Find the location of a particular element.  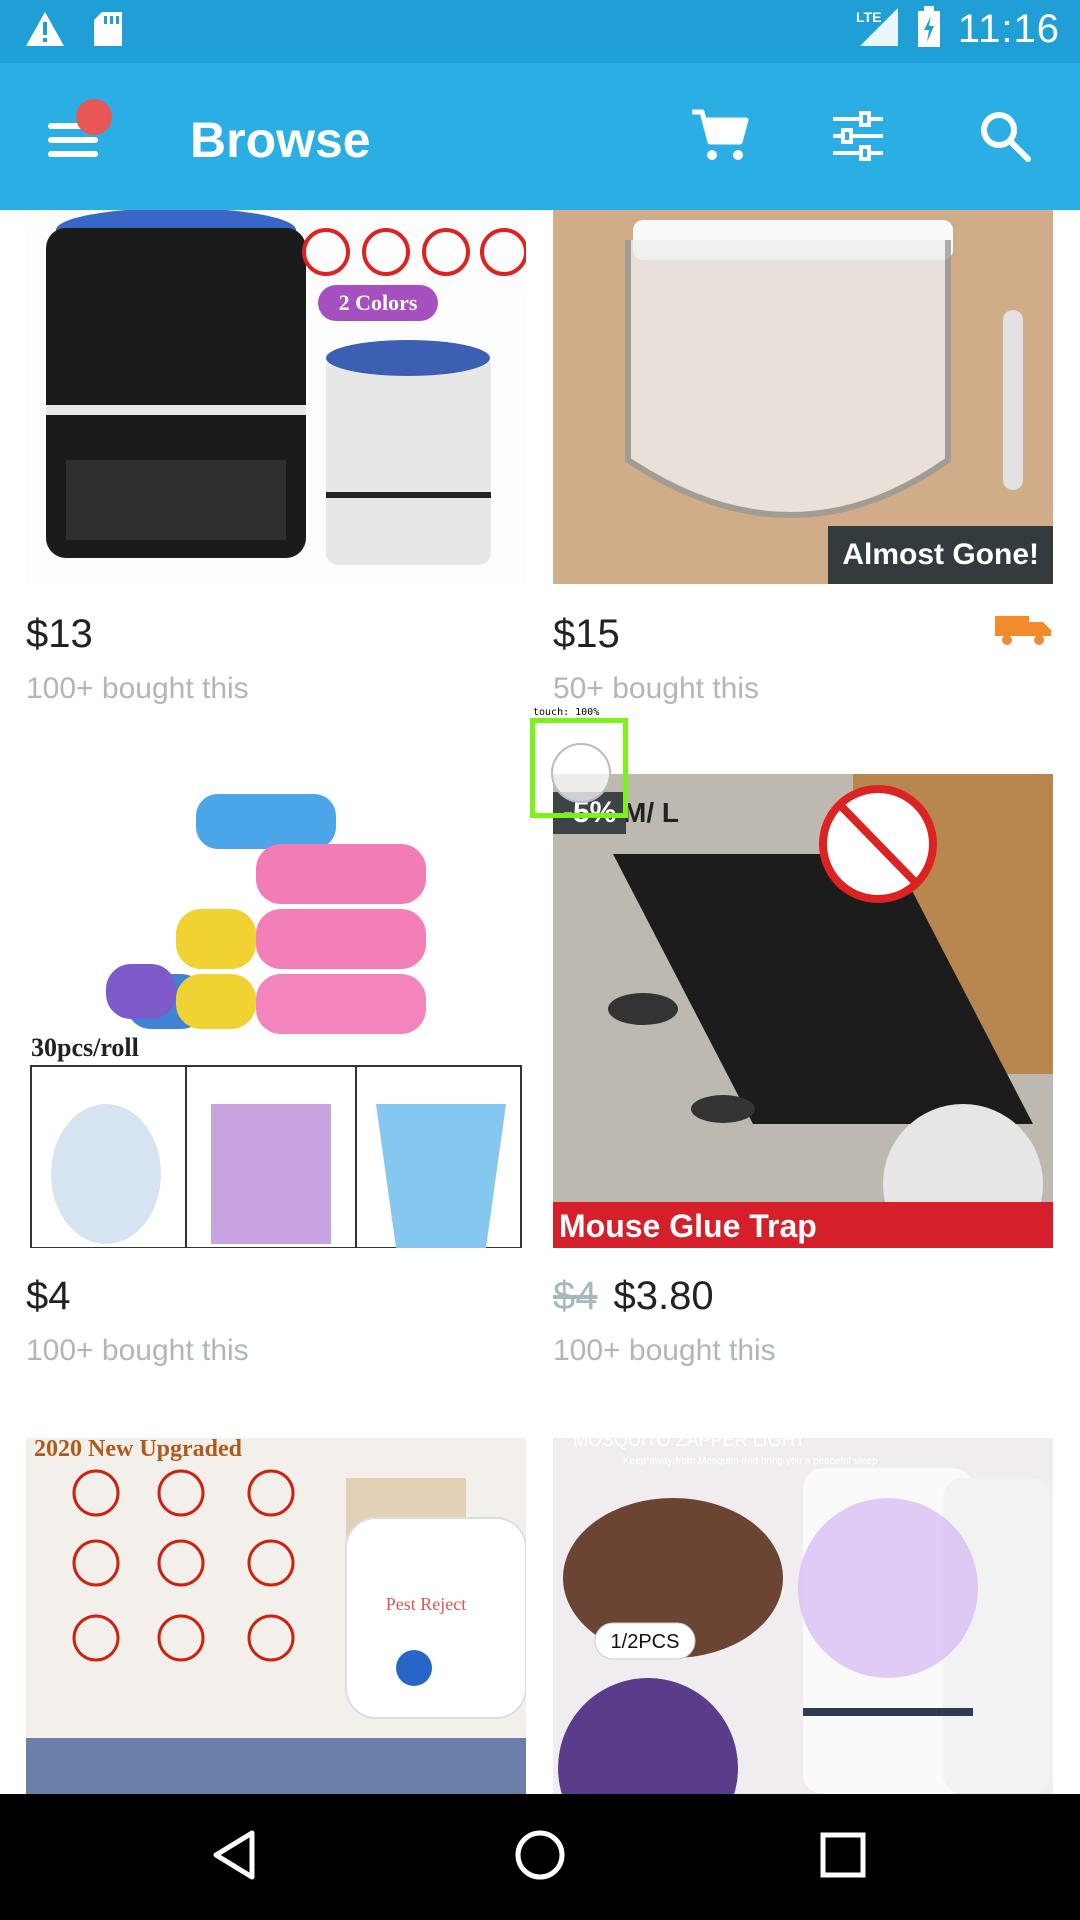

cart-button is located at coordinates (720, 138).